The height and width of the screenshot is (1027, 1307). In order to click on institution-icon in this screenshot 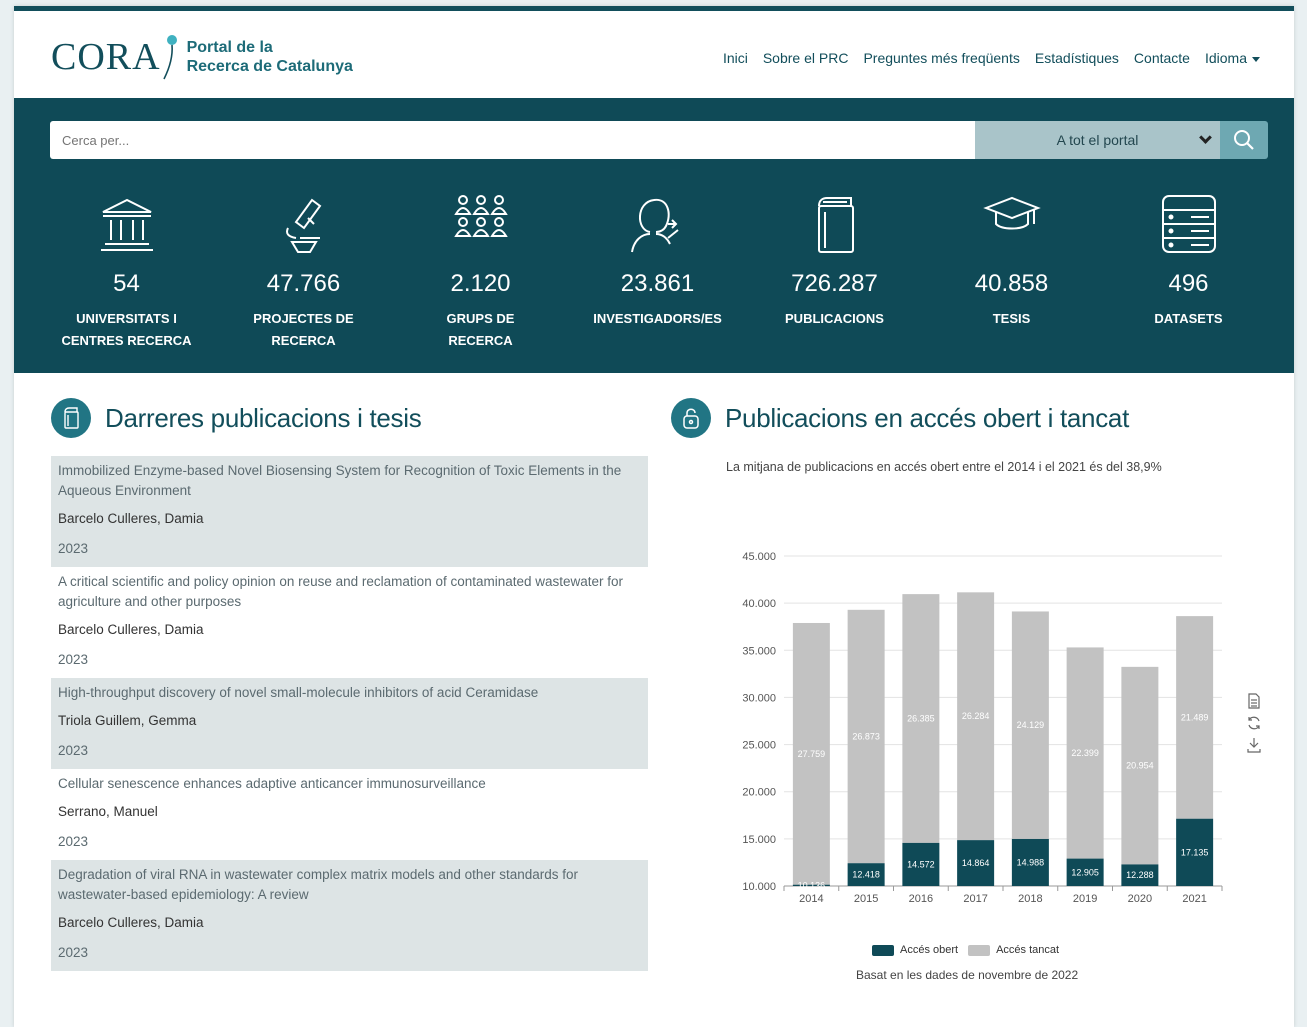, I will do `click(126, 224)`.